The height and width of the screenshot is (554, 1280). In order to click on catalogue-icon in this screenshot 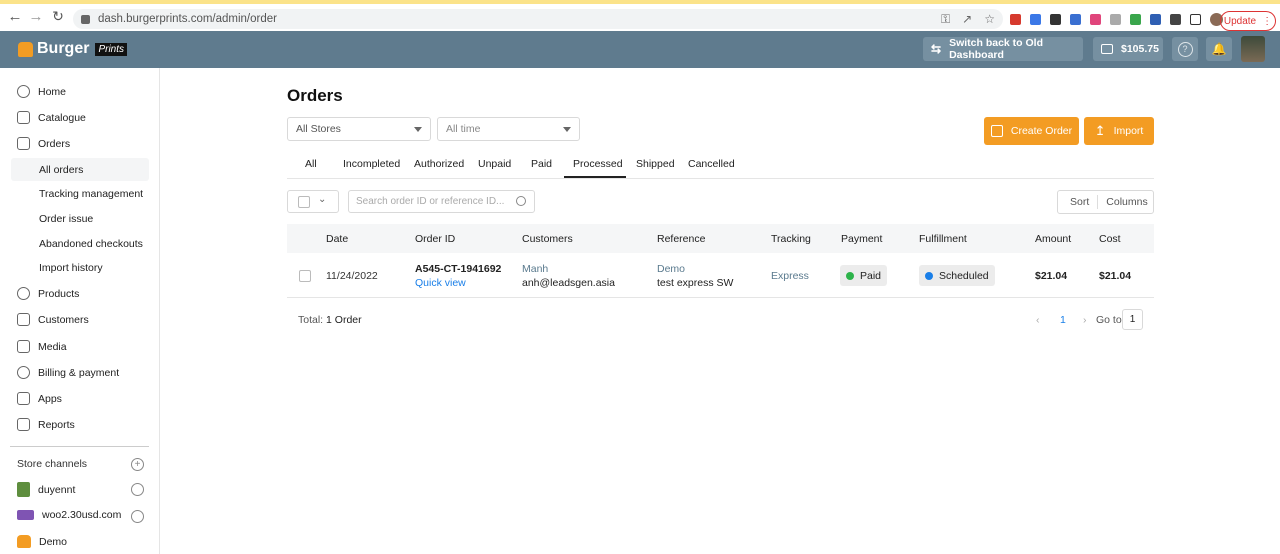, I will do `click(23, 117)`.